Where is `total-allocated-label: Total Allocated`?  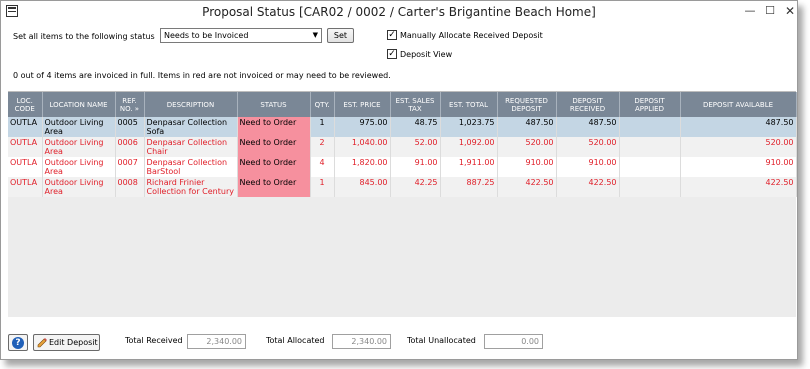
total-allocated-label: Total Allocated is located at coordinates (295, 340).